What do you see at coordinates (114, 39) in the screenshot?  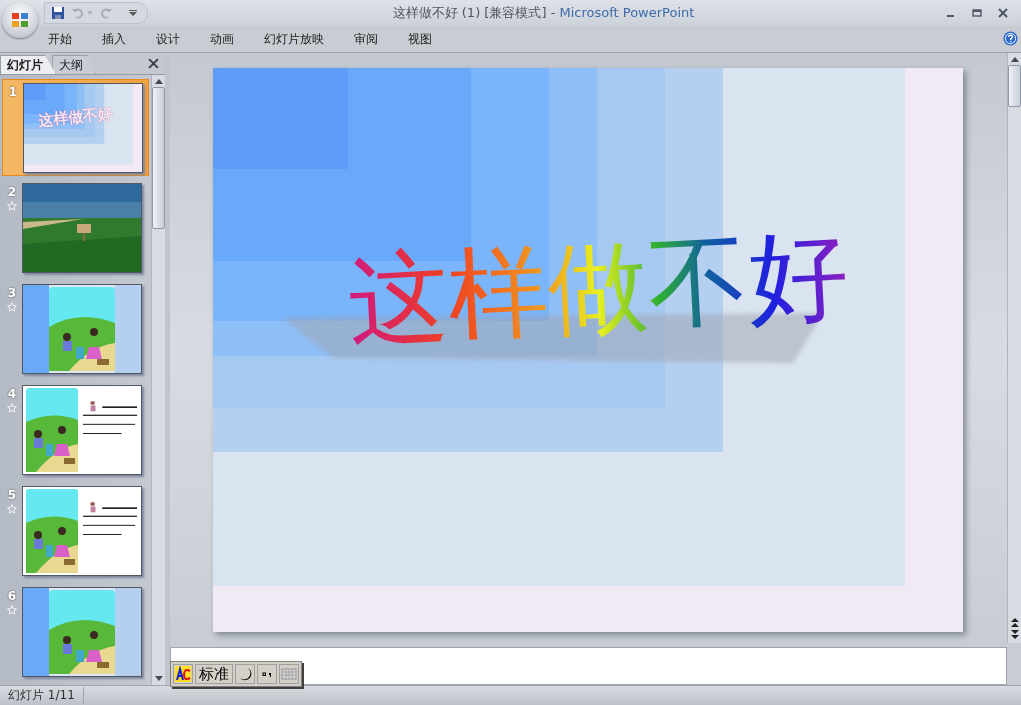 I see `ribbon-tab: 插入` at bounding box center [114, 39].